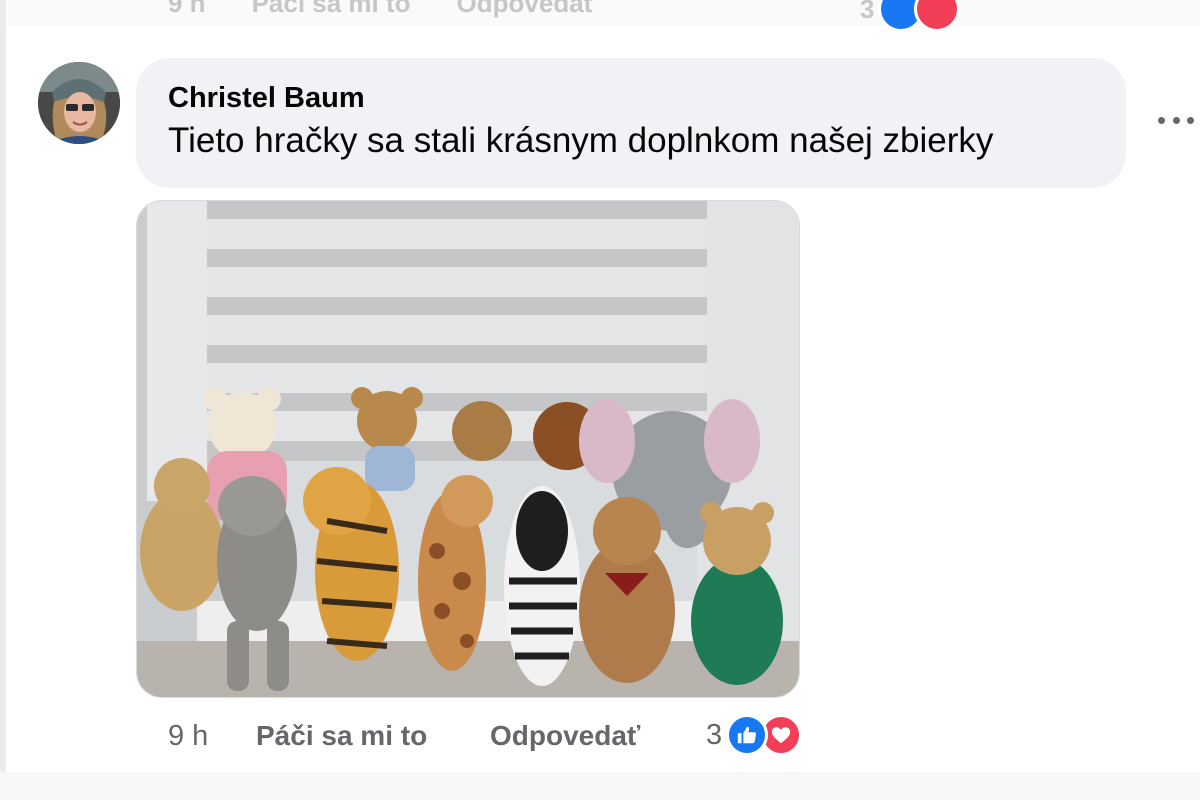 The height and width of the screenshot is (800, 1200). What do you see at coordinates (212, 736) in the screenshot?
I see `comment-time: 9 h` at bounding box center [212, 736].